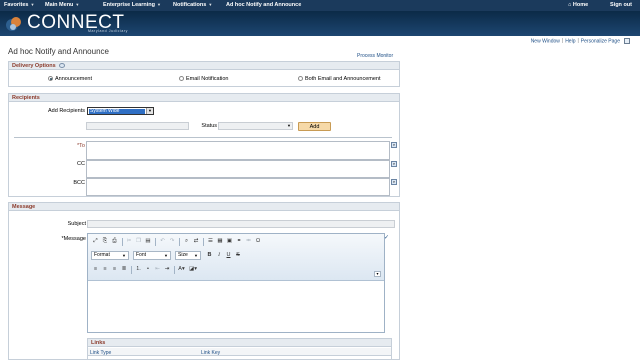  Describe the element at coordinates (13, 24) in the screenshot. I see `connect-logo-icon` at that location.